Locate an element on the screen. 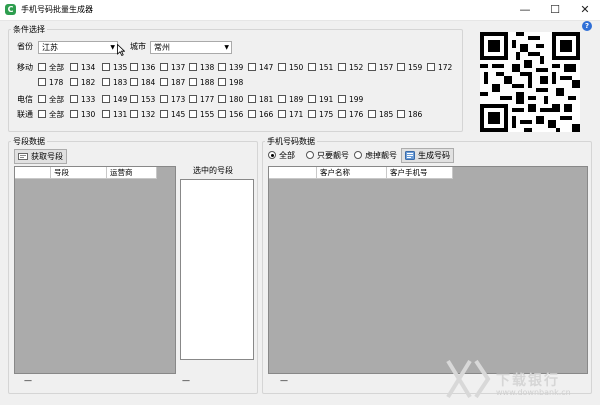 The height and width of the screenshot is (405, 600). province-label: 省份 is located at coordinates (25, 46).